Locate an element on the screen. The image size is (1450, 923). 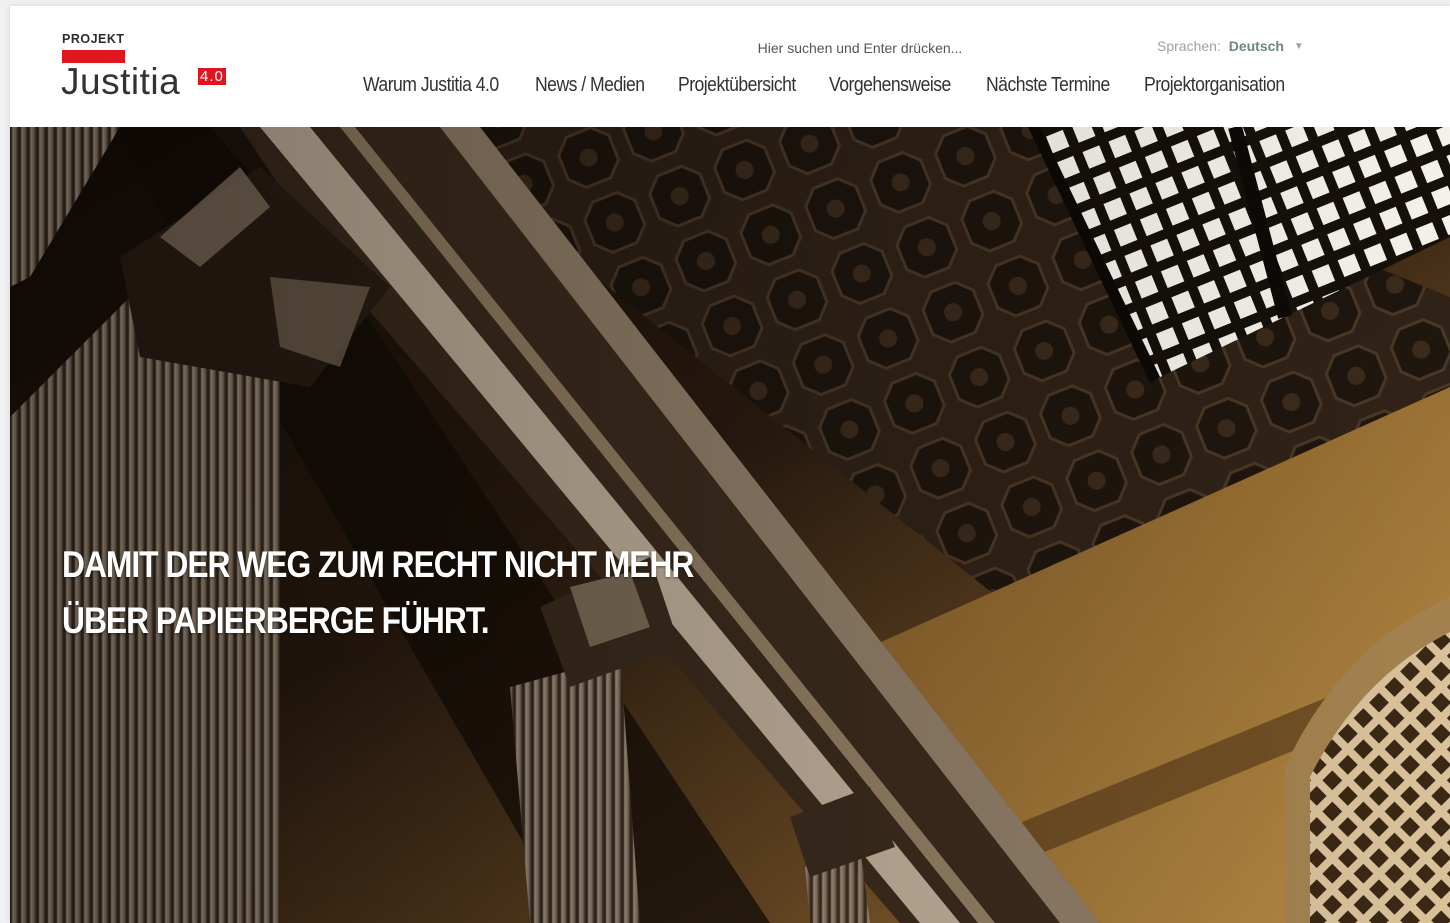
nav-item-news-medien: News / Medien is located at coordinates (590, 85).